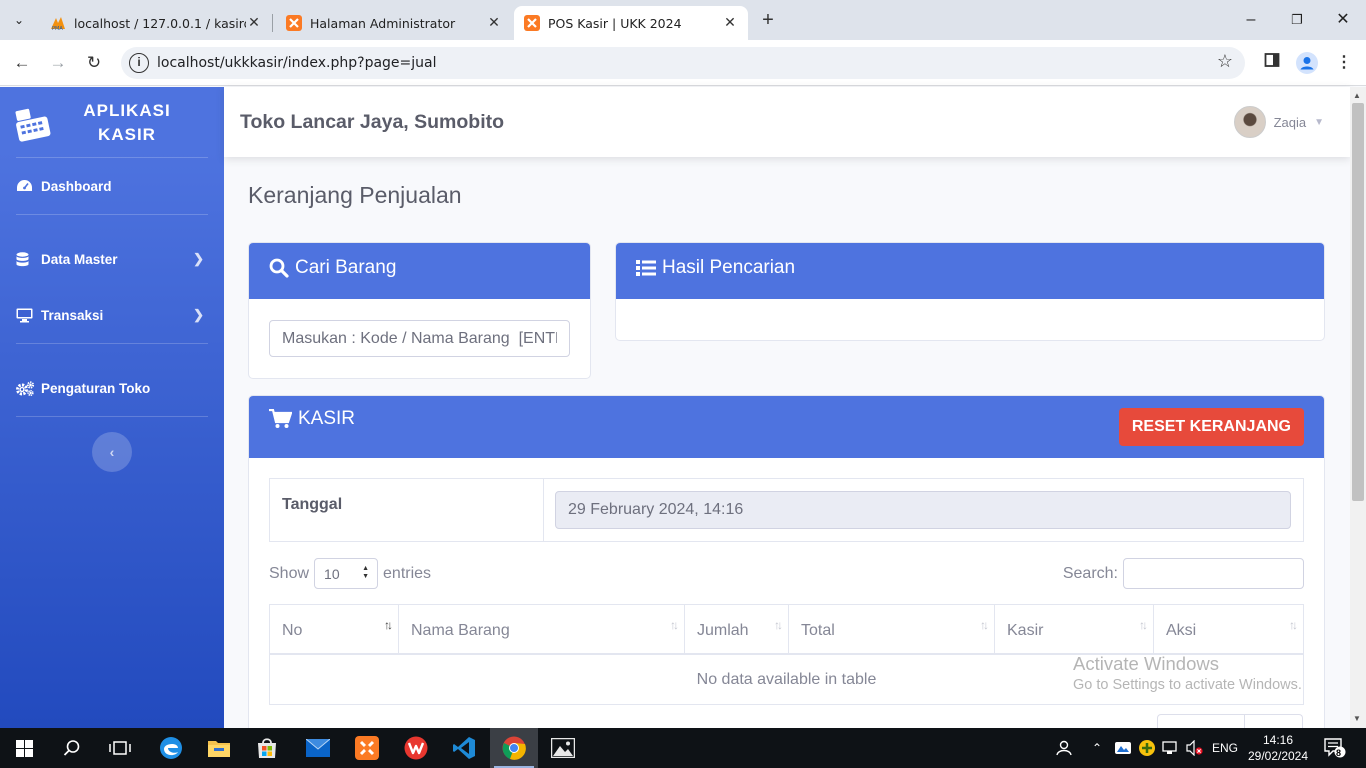  Describe the element at coordinates (346, 267) in the screenshot. I see `search-card-title-text: Cari Barang` at that location.